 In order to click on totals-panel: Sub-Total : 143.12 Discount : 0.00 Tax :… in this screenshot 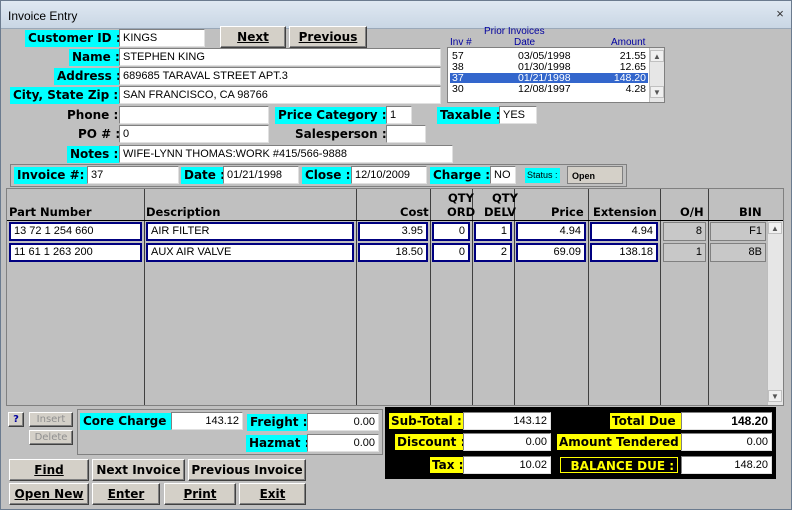, I will do `click(580, 443)`.